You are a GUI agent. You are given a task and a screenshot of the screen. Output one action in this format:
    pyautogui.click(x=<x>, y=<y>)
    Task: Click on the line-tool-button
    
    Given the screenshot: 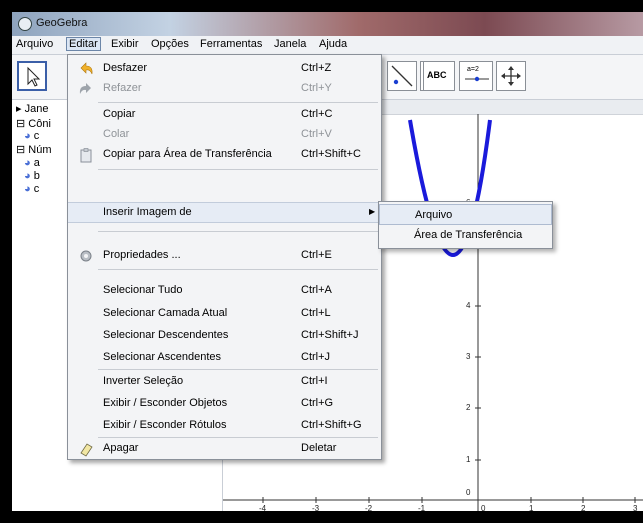 What is the action you would take?
    pyautogui.click(x=402, y=76)
    